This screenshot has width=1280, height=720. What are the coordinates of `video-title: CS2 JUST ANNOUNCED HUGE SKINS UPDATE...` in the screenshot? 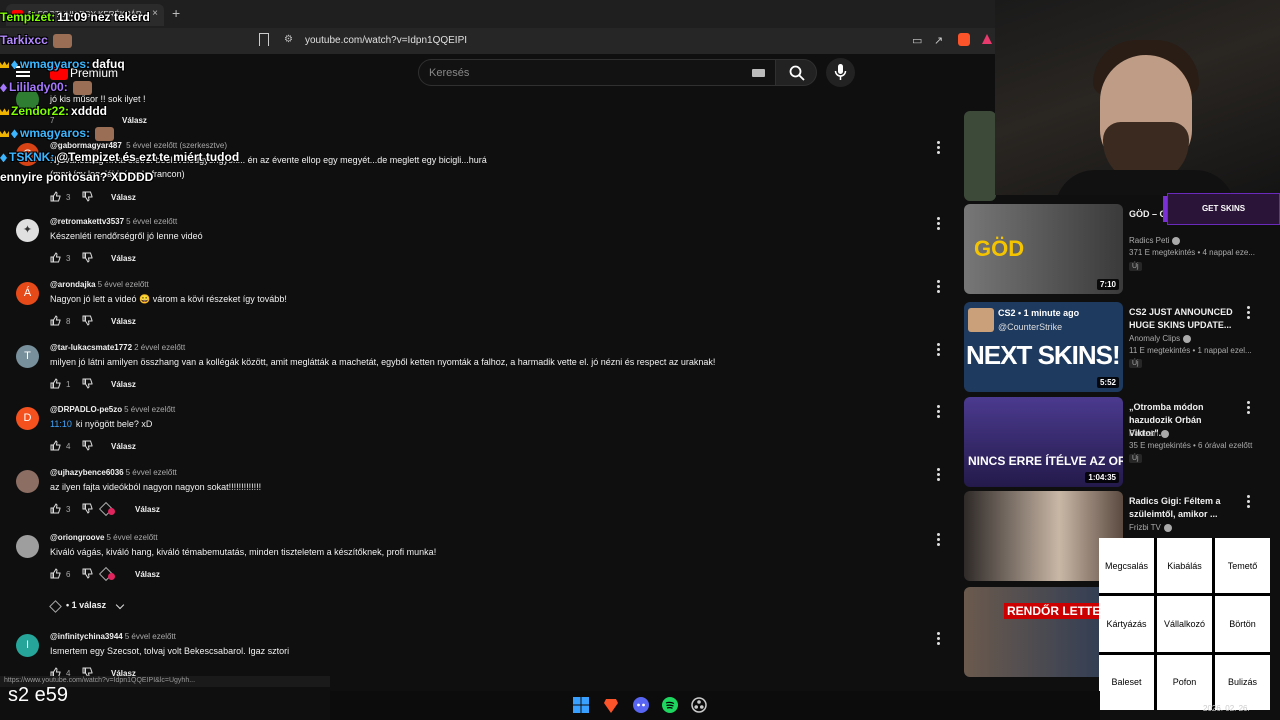 It's located at (1185, 319).